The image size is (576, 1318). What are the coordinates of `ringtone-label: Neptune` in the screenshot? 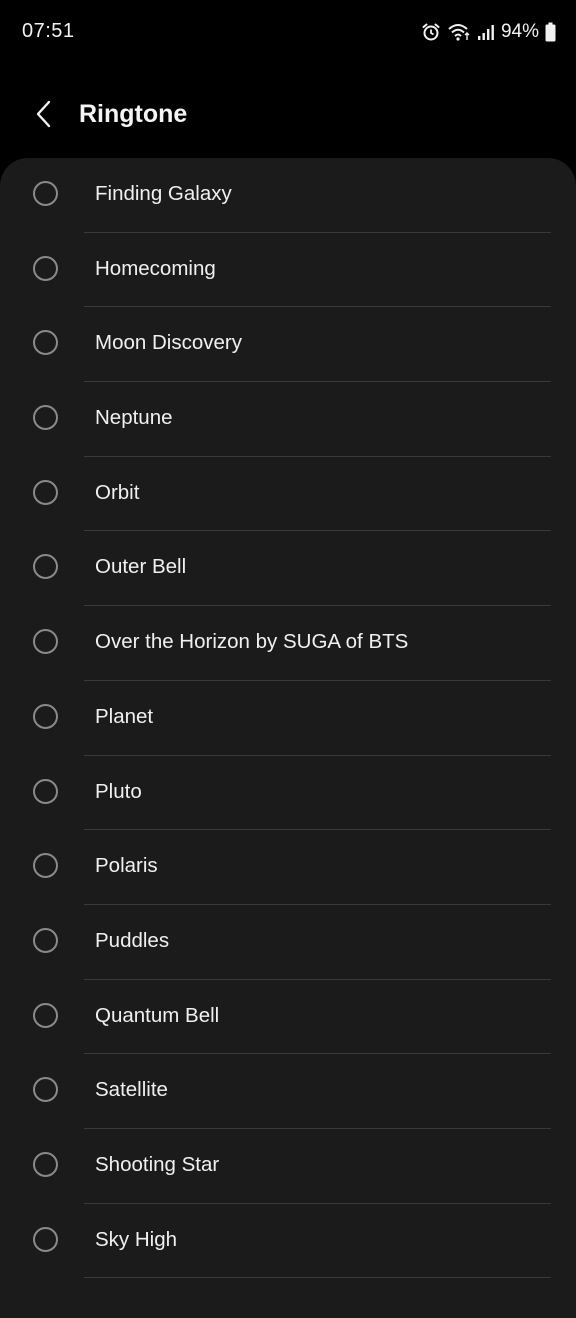 It's located at (134, 418).